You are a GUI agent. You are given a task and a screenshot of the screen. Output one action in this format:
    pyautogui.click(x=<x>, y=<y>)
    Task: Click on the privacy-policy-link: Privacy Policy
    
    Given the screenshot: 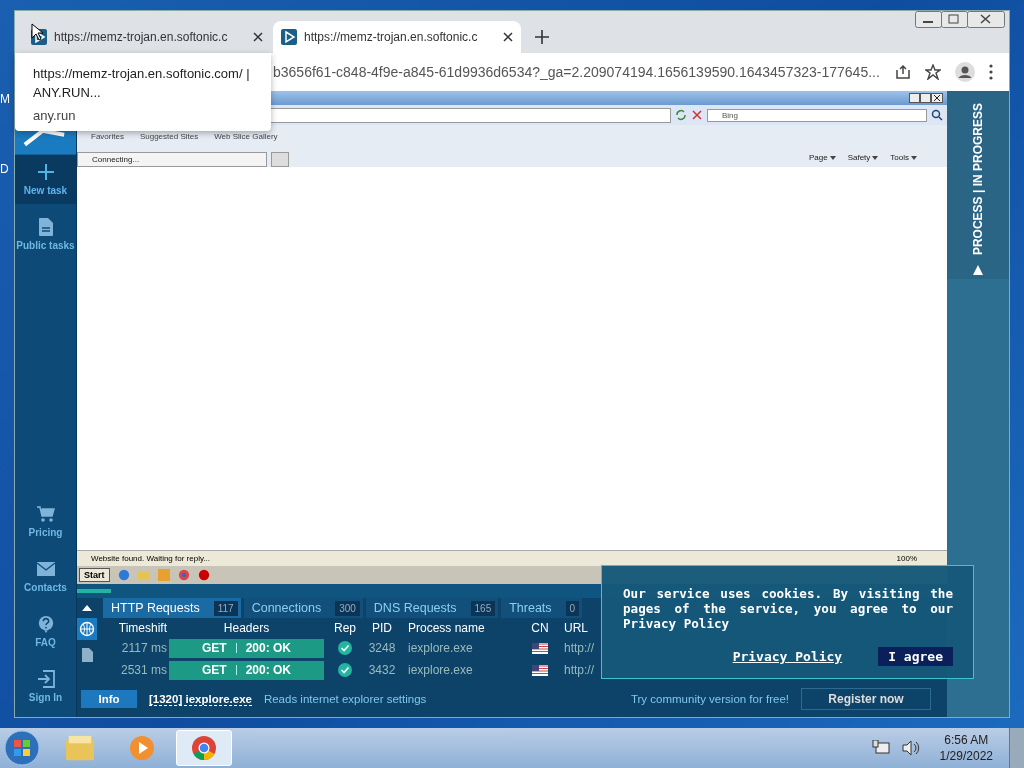 What is the action you would take?
    pyautogui.click(x=787, y=656)
    